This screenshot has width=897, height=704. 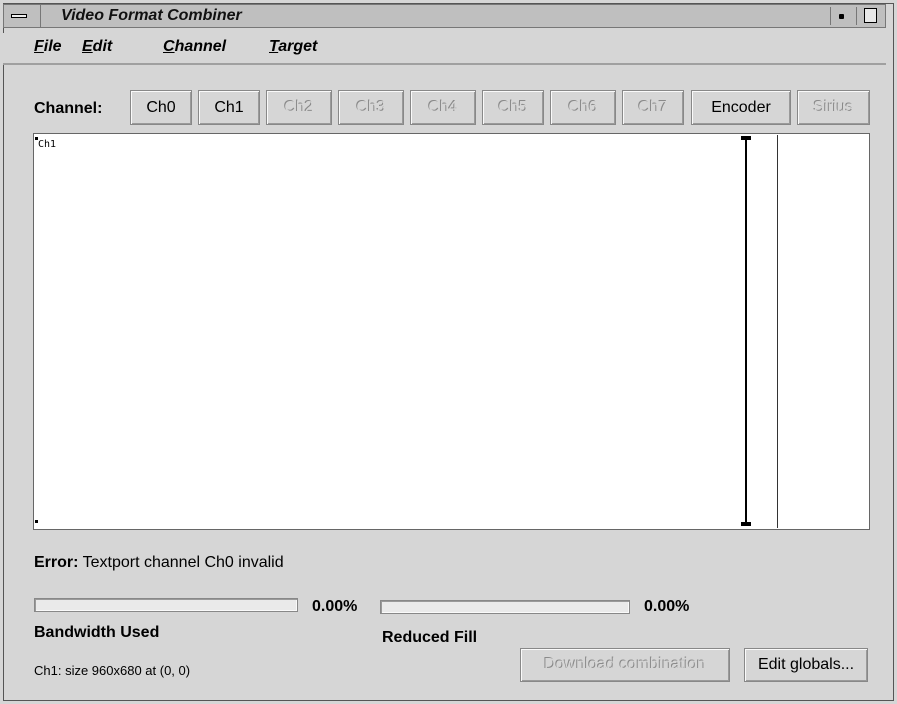 What do you see at coordinates (653, 107) in the screenshot?
I see `channel-button-ch7: Ch7` at bounding box center [653, 107].